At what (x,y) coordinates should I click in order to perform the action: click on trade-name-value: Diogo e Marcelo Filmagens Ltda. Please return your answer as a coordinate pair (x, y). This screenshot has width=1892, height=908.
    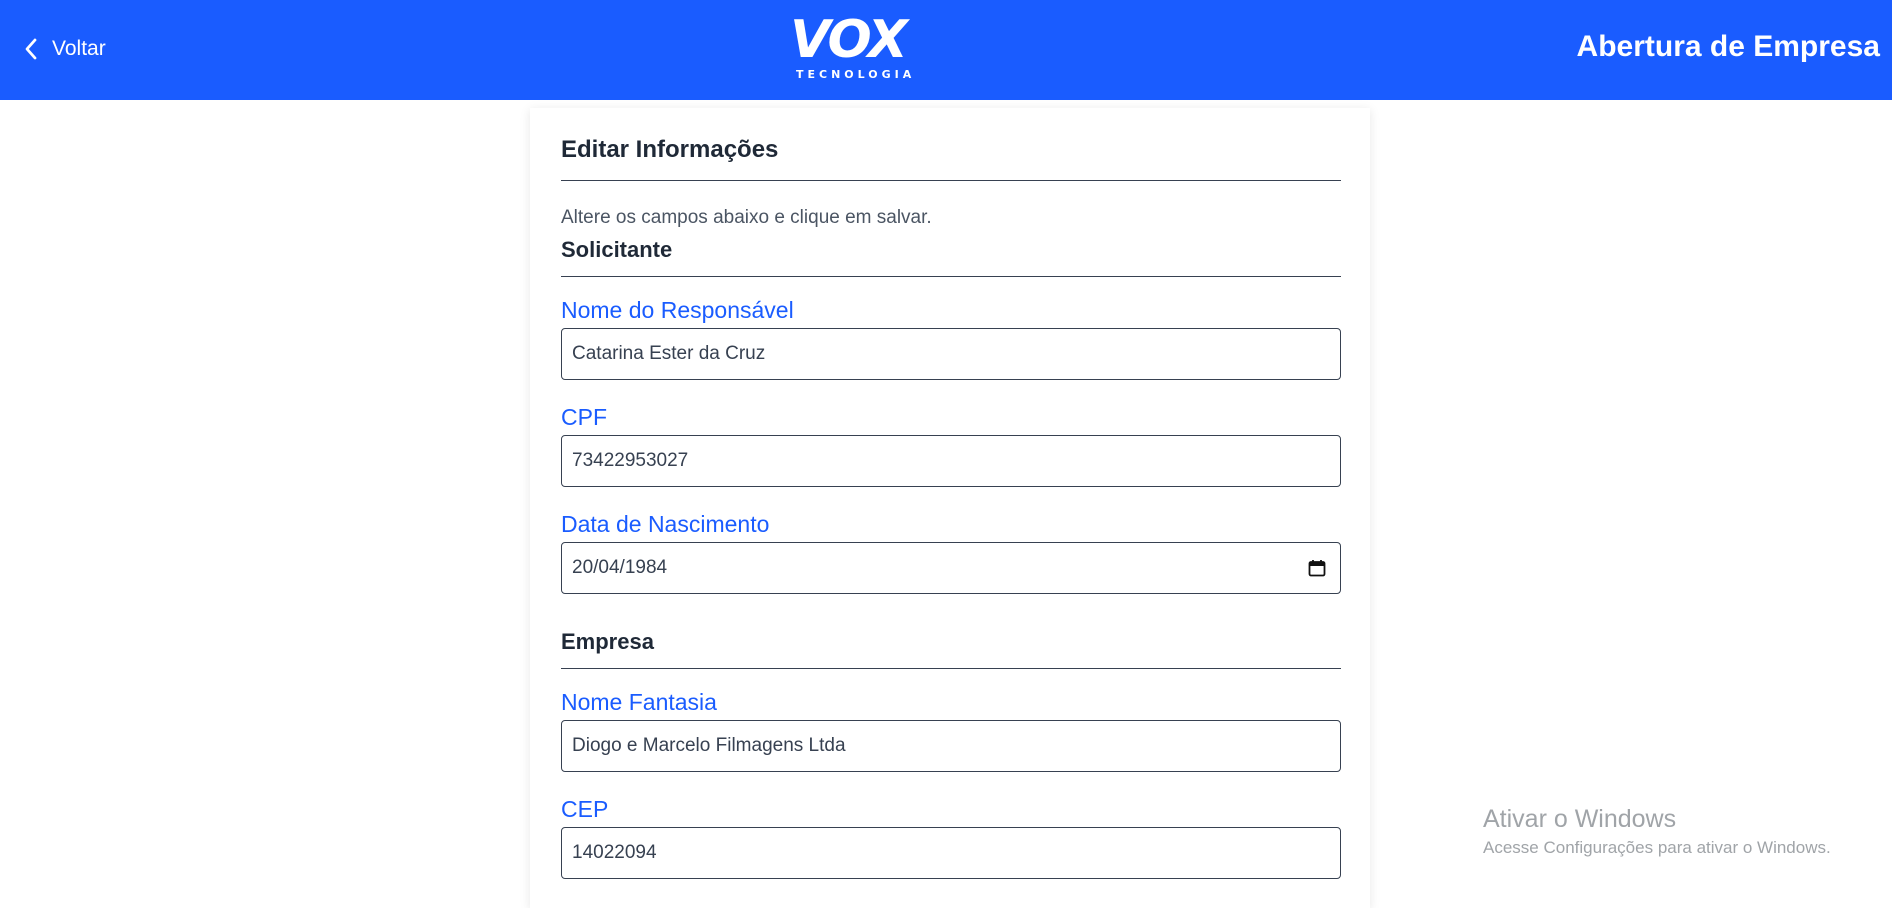
    Looking at the image, I should click on (709, 745).